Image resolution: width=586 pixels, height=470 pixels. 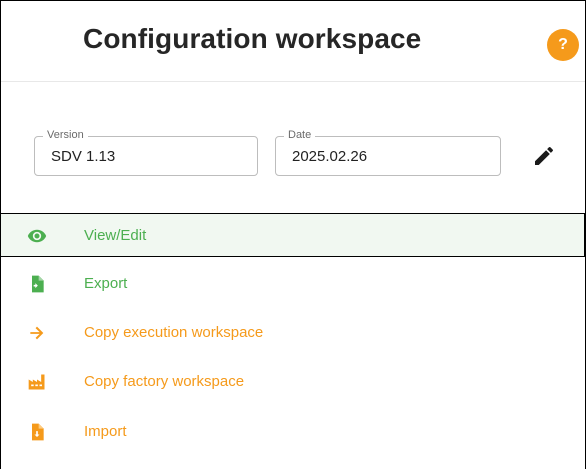 What do you see at coordinates (174, 332) in the screenshot?
I see `menu-item-label: Copy execution workspace` at bounding box center [174, 332].